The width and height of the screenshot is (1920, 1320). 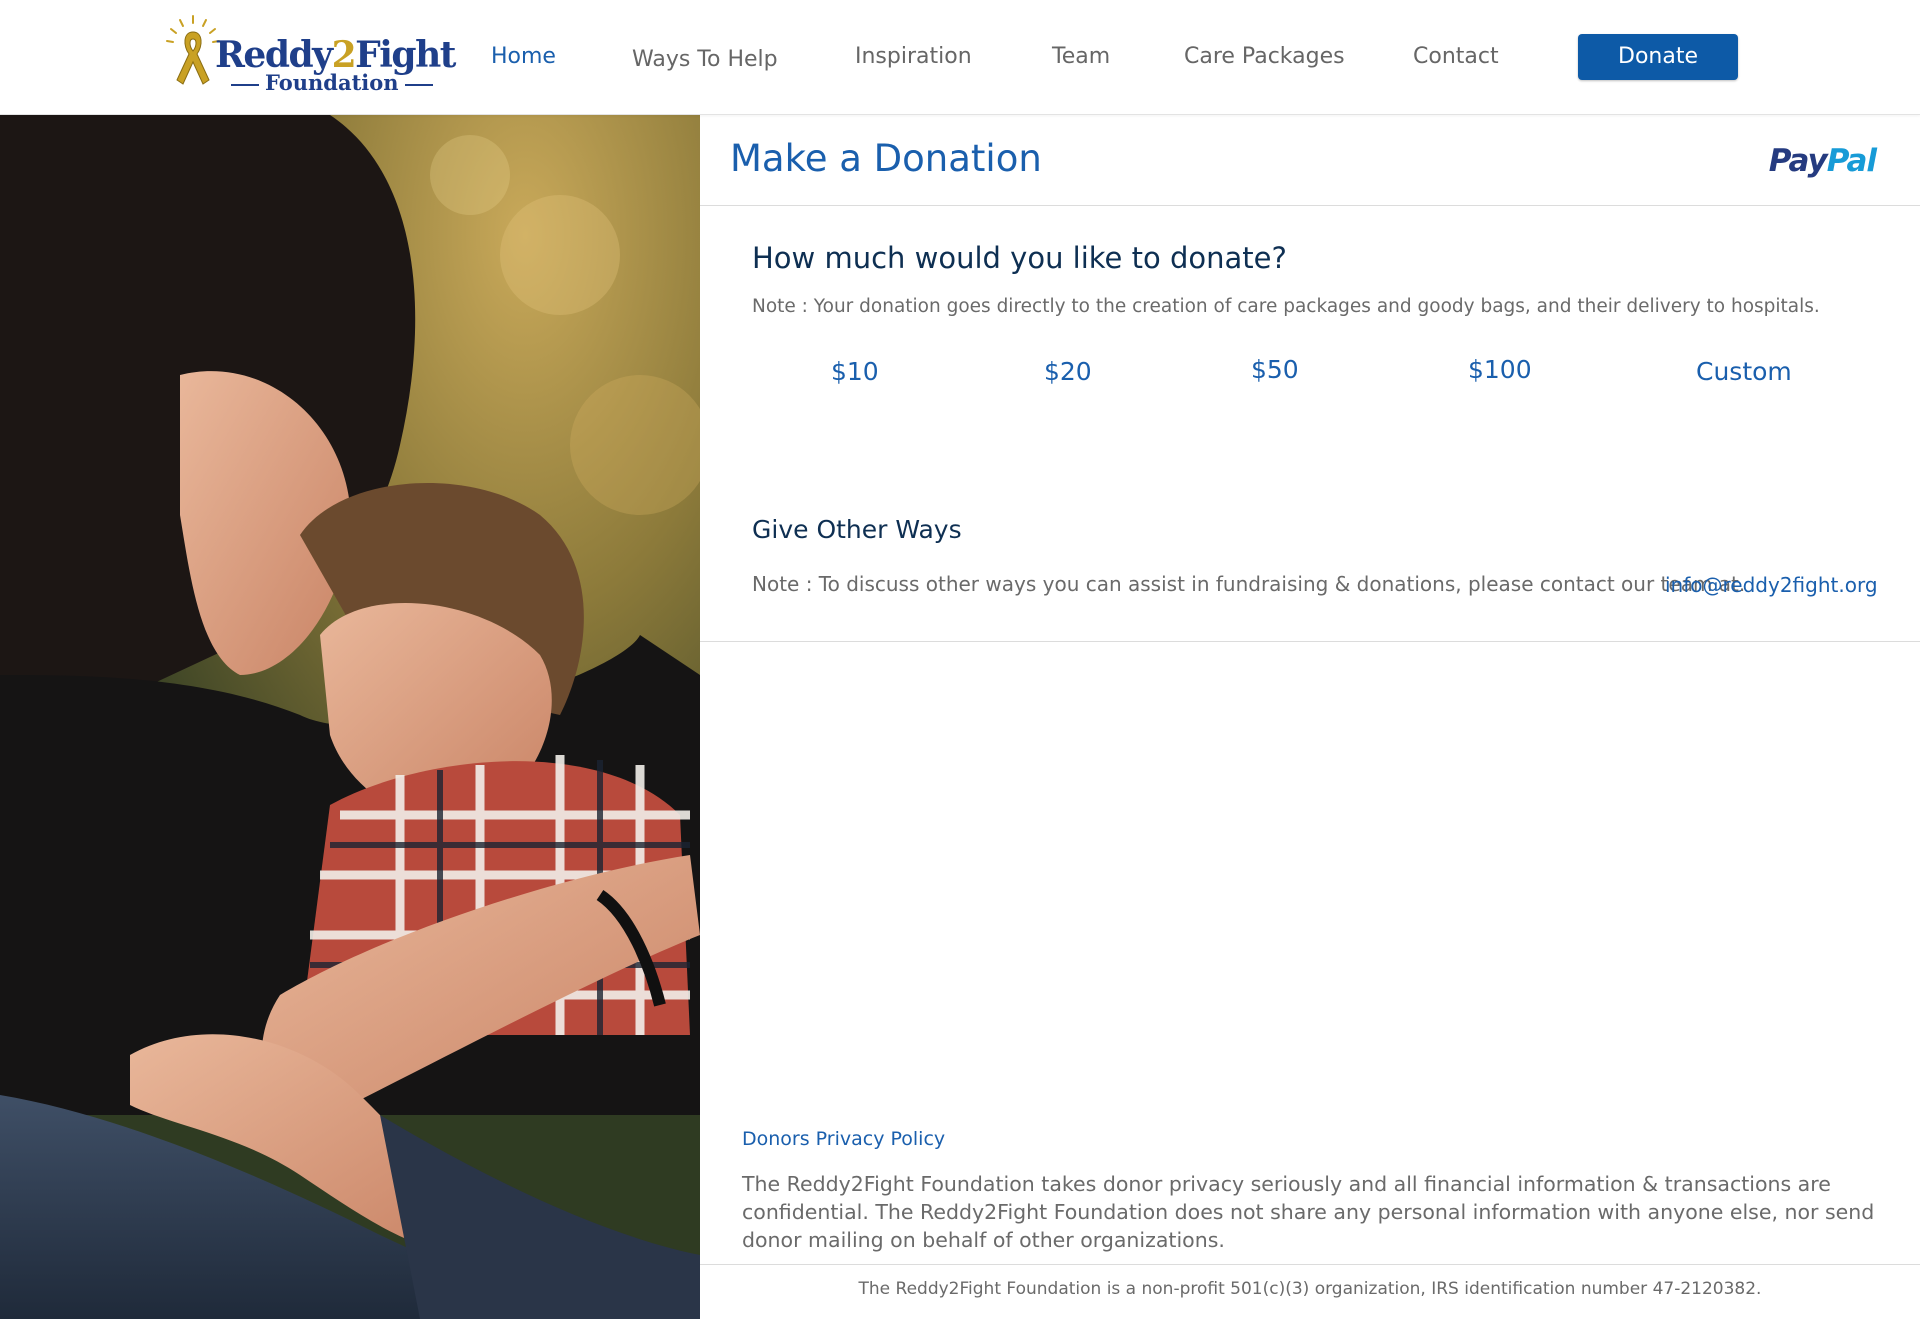 What do you see at coordinates (523, 56) in the screenshot?
I see `nav-home: Home` at bounding box center [523, 56].